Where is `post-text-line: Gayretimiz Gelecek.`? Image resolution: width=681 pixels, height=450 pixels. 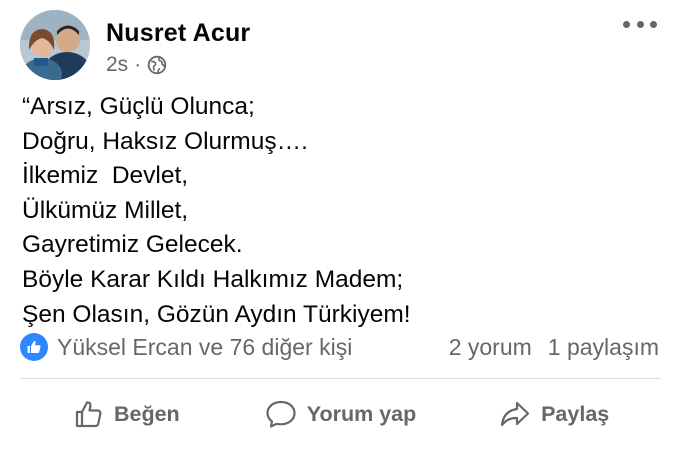
post-text-line: Gayretimiz Gelecek. is located at coordinates (132, 245).